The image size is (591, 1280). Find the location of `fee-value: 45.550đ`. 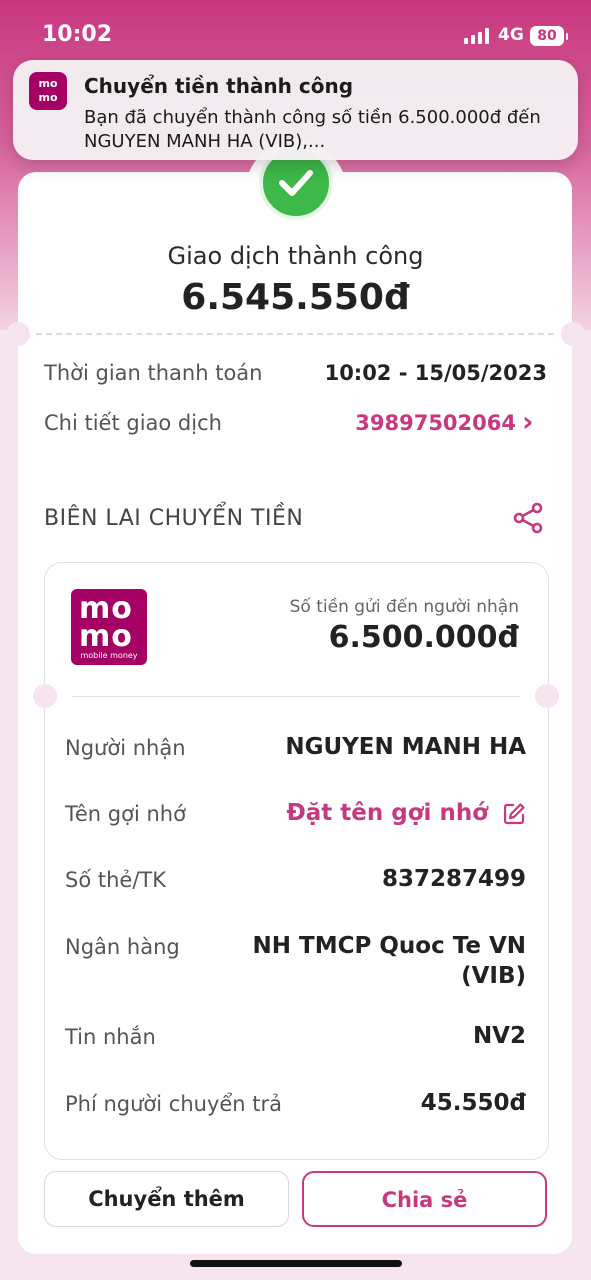

fee-value: 45.550đ is located at coordinates (473, 1103).